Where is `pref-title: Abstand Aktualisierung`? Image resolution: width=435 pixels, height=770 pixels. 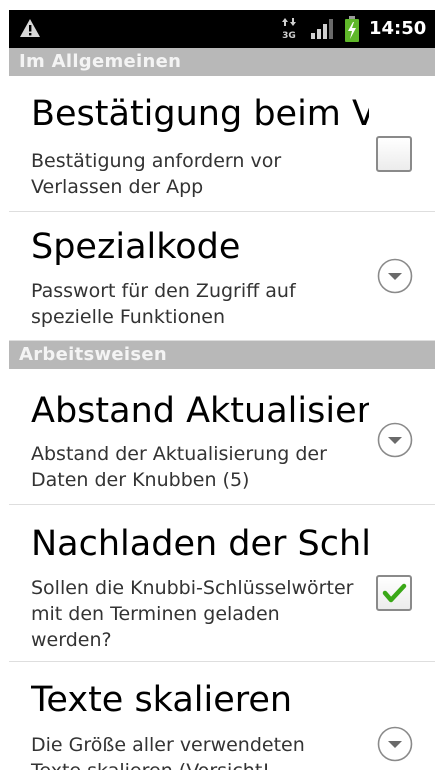
pref-title: Abstand Aktualisierung is located at coordinates (200, 411).